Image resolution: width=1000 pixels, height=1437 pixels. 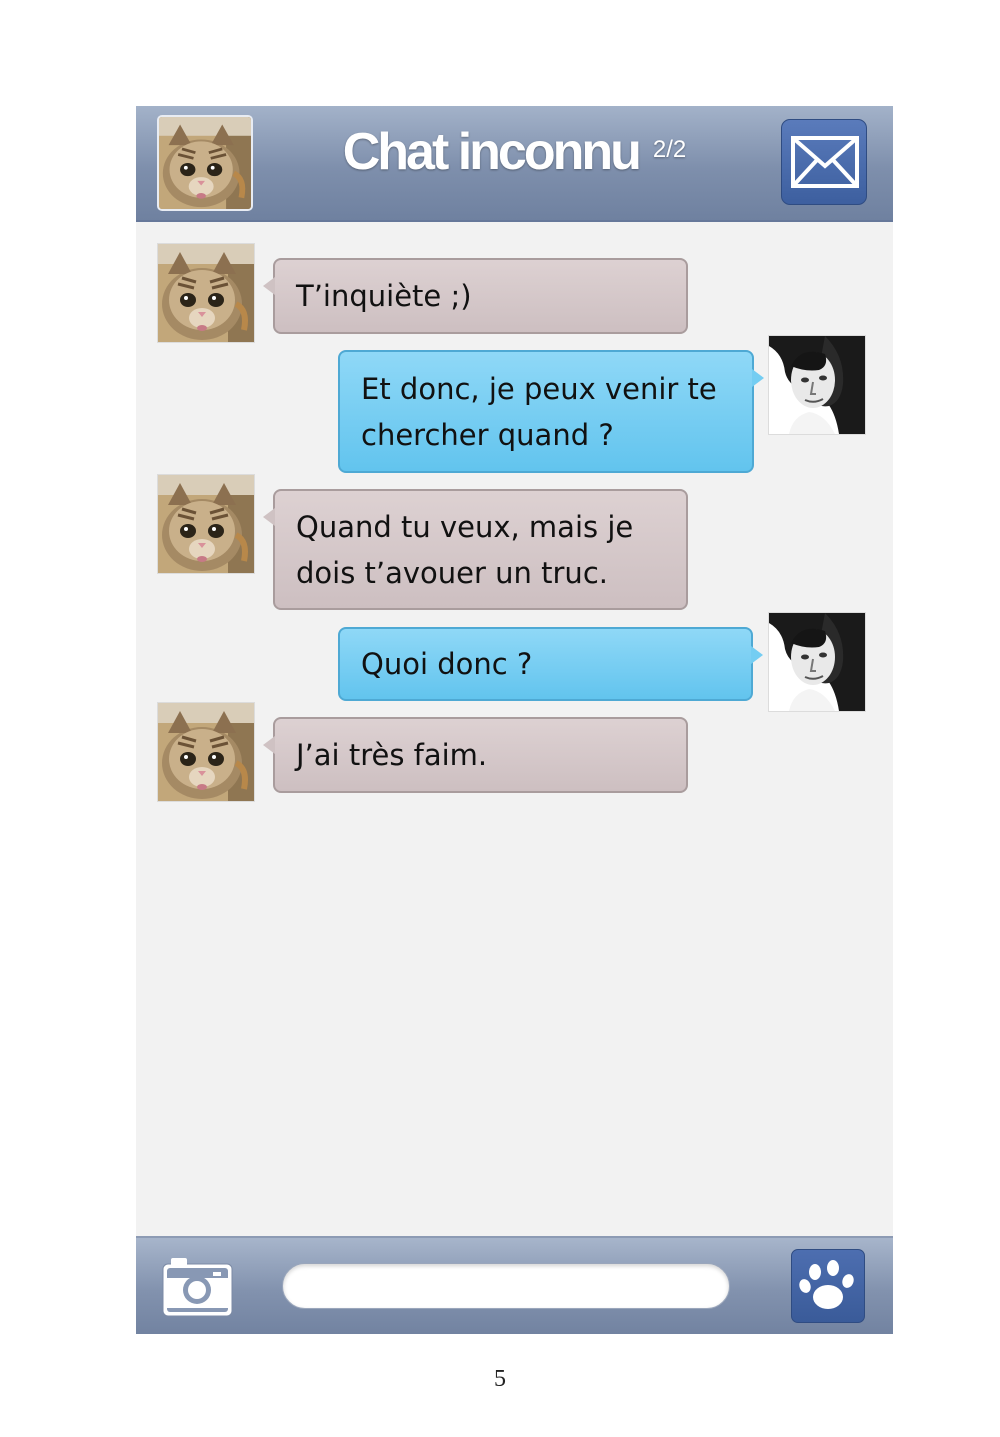 I want to click on mail-button, so click(x=824, y=162).